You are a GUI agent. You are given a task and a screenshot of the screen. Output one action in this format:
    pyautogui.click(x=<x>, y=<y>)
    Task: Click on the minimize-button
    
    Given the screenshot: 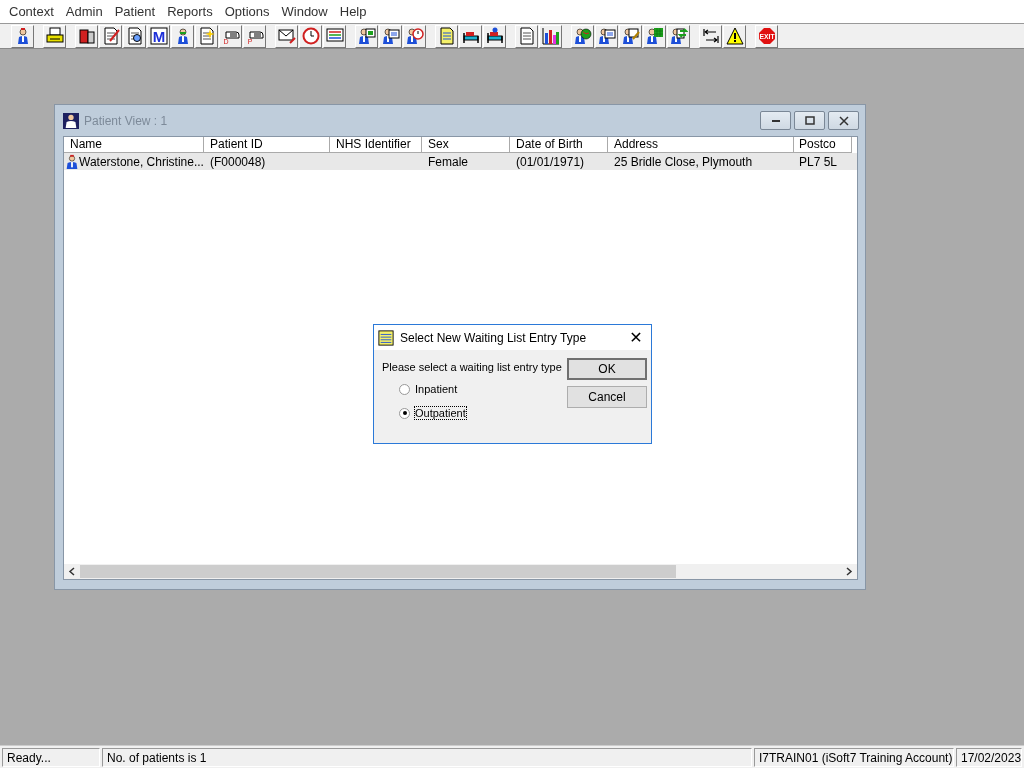 What is the action you would take?
    pyautogui.click(x=775, y=120)
    